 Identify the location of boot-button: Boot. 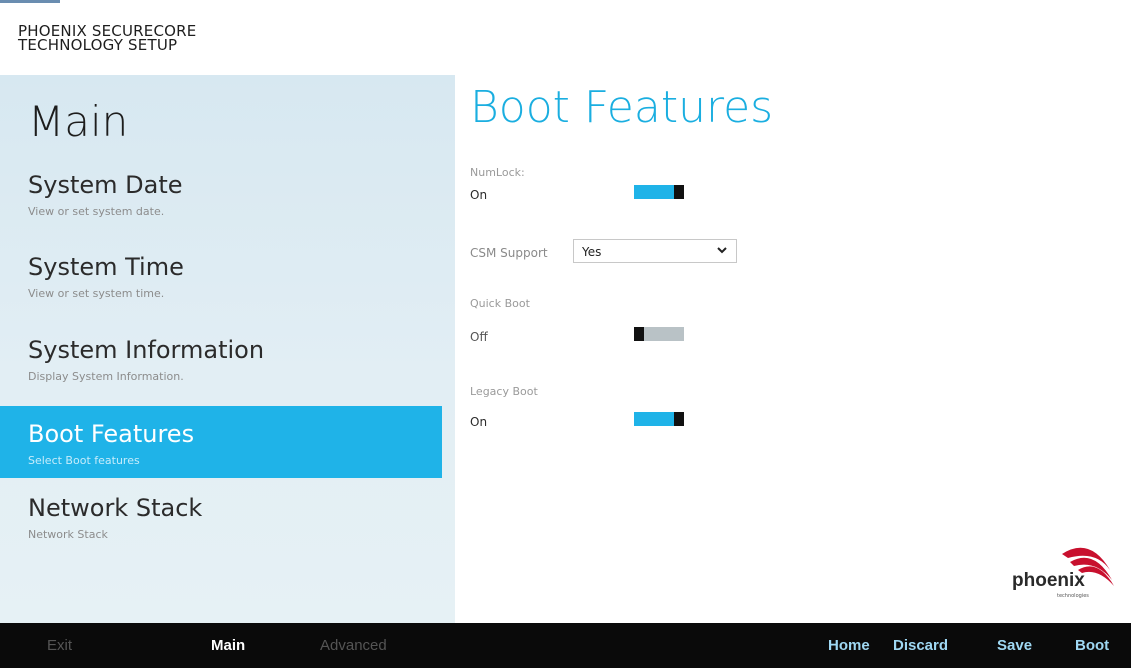
(1092, 645).